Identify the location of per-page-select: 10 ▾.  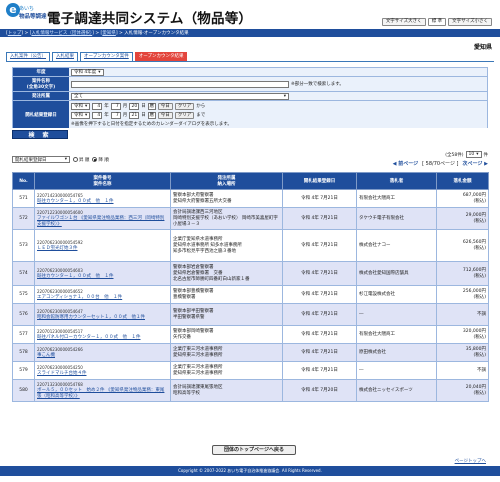
(473, 154).